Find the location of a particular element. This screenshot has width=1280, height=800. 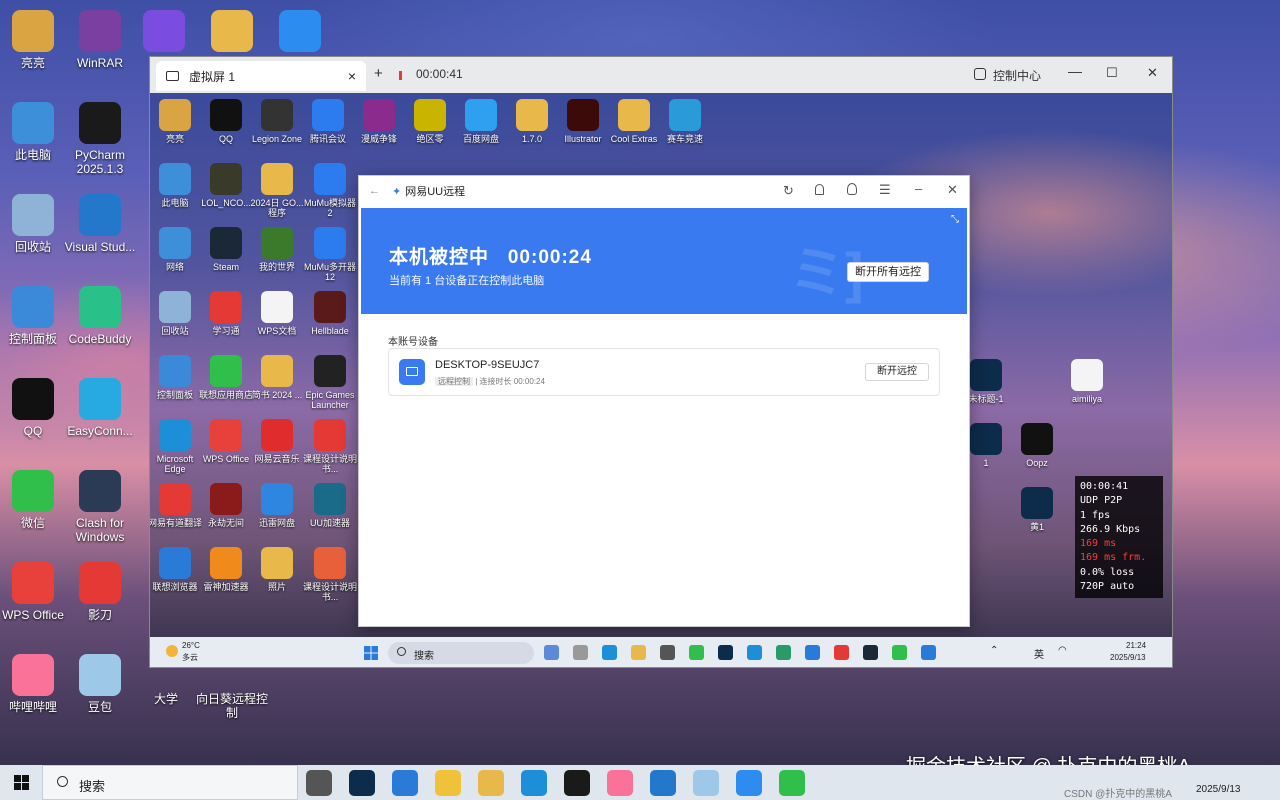

remote-desktop-icon: Cool Extras is located at coordinates (634, 121).